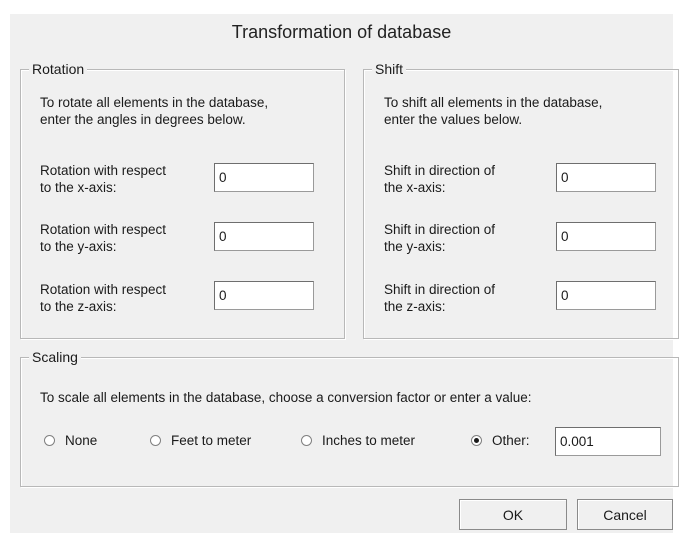  What do you see at coordinates (440, 229) in the screenshot?
I see `shift-y-label-line-1: Shift in direction of` at bounding box center [440, 229].